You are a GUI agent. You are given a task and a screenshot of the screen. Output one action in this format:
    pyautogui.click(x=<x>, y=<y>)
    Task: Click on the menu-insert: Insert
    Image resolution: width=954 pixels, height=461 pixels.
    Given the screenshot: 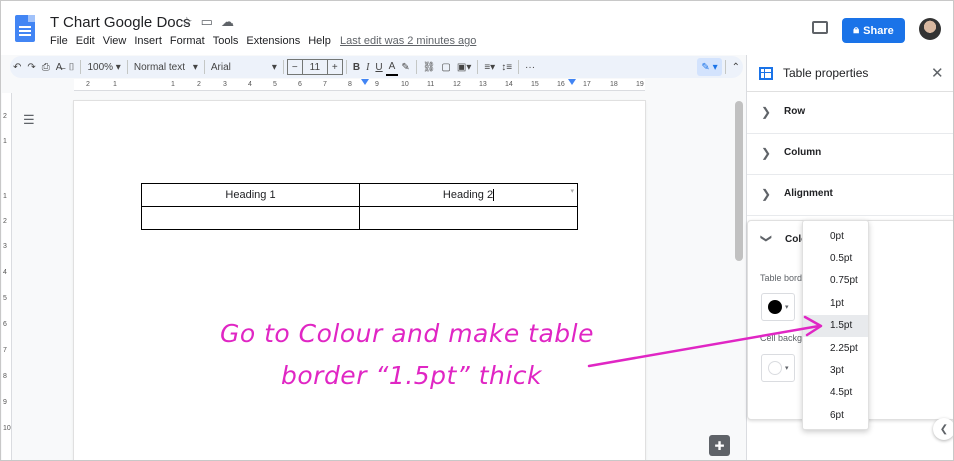 What is the action you would take?
    pyautogui.click(x=148, y=41)
    